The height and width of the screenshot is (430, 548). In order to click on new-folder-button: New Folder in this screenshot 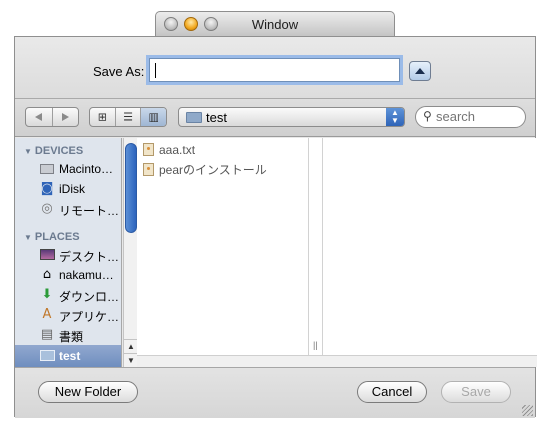, I will do `click(88, 392)`.